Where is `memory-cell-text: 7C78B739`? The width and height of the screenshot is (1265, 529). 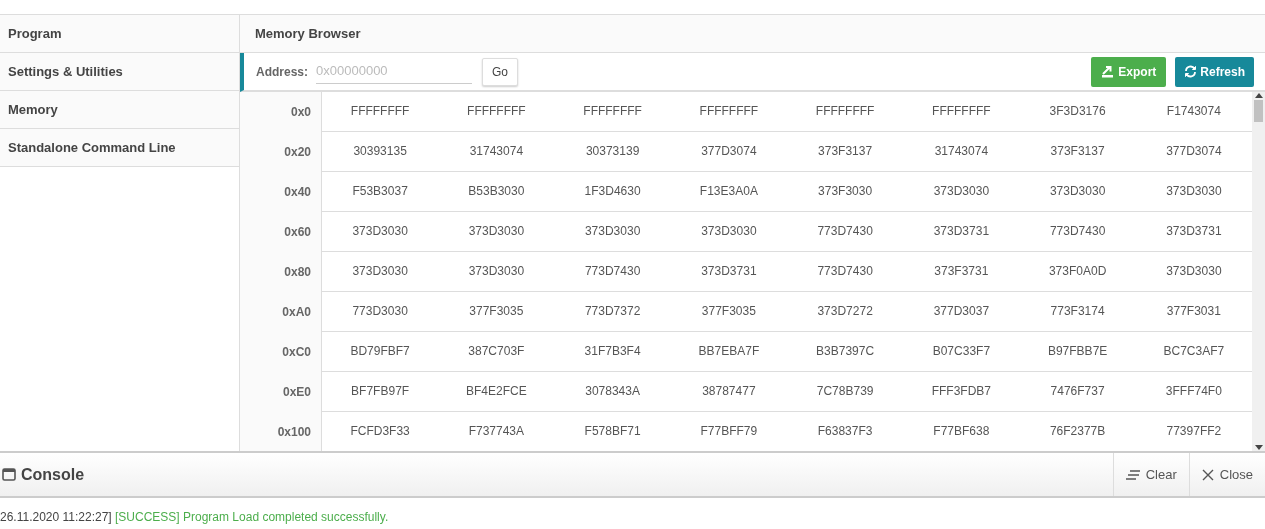
memory-cell-text: 7C78B739 is located at coordinates (845, 391).